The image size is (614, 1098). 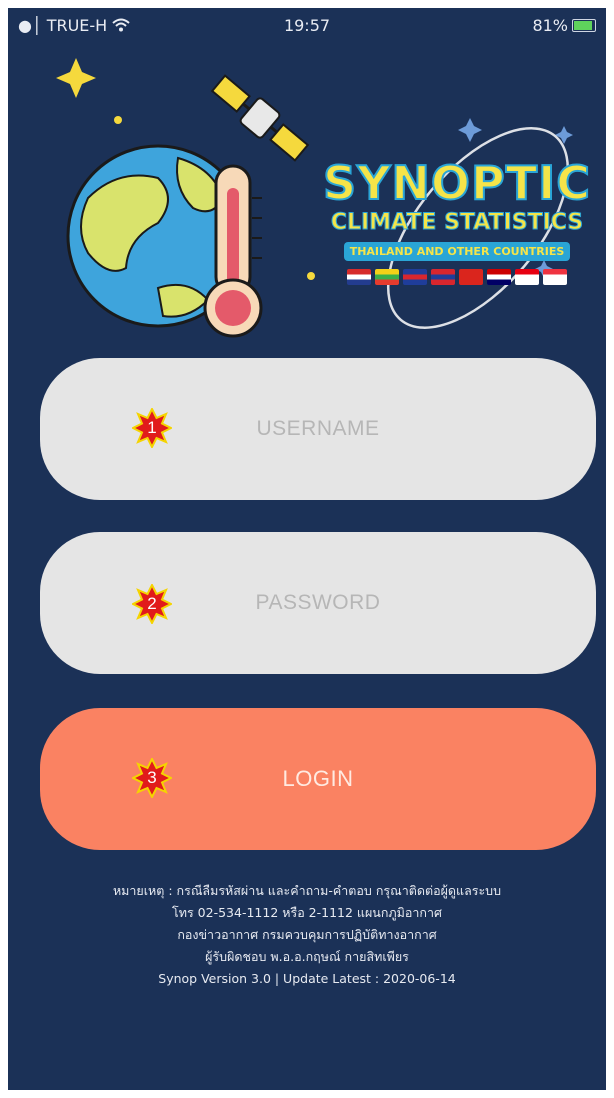 I want to click on clock: 19:57, so click(x=307, y=25).